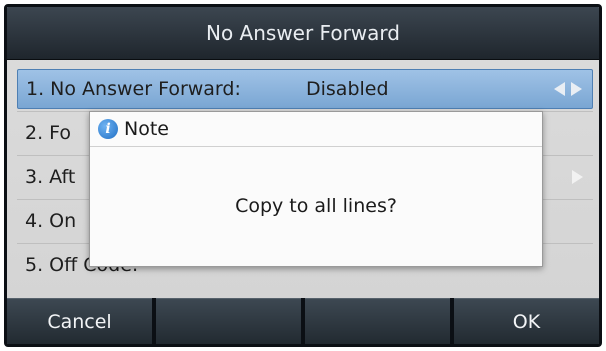  I want to click on arrow-left-icon, so click(559, 89).